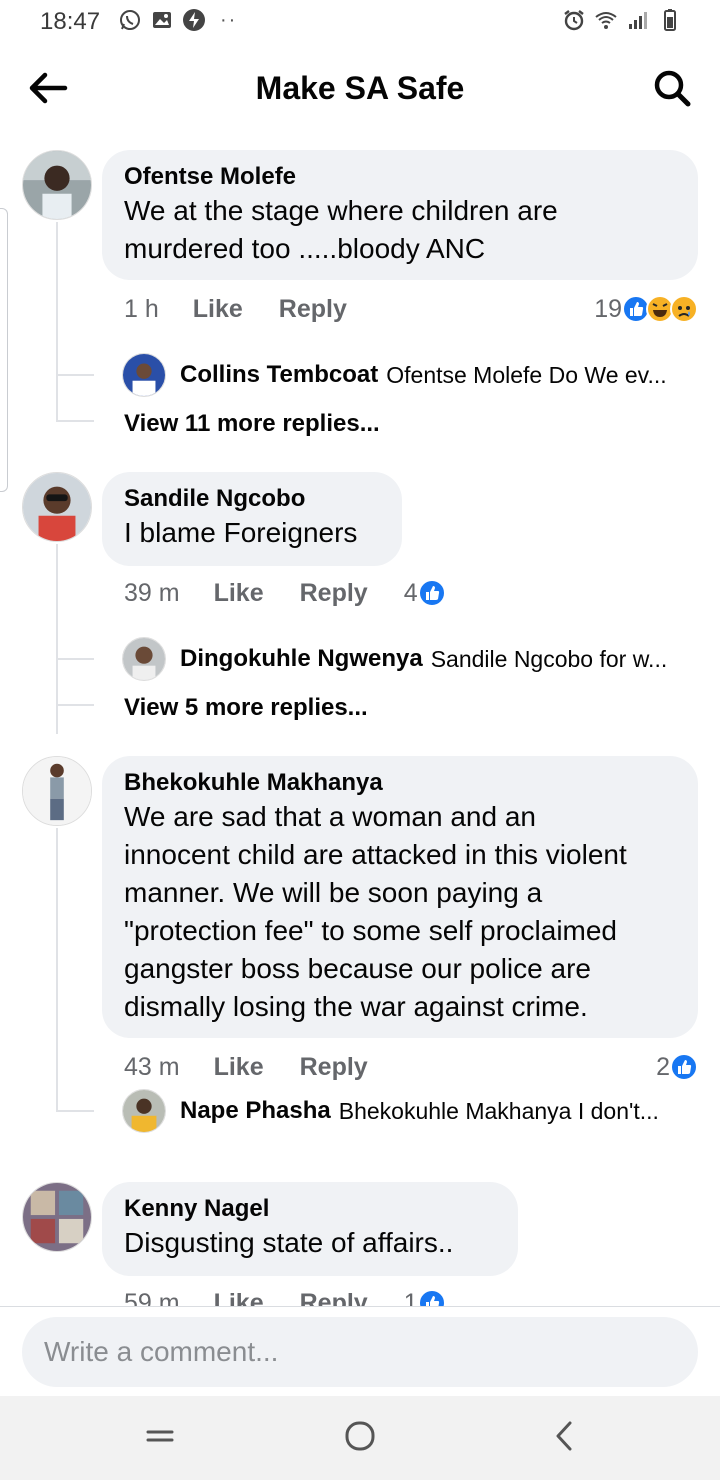  I want to click on system-back-button, so click(564, 1438).